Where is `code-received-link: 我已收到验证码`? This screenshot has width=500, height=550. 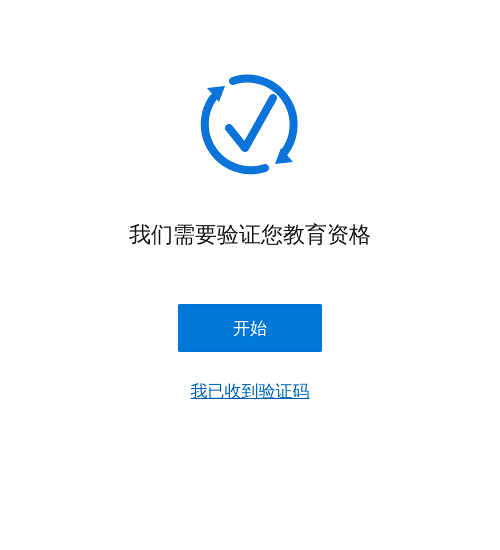 code-received-link: 我已收到验证码 is located at coordinates (250, 391).